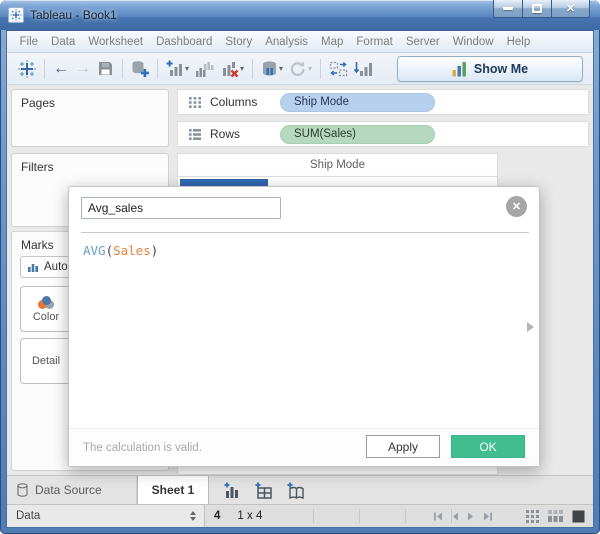 This screenshot has width=600, height=534. I want to click on swap-rows-columns-icon, so click(338, 68).